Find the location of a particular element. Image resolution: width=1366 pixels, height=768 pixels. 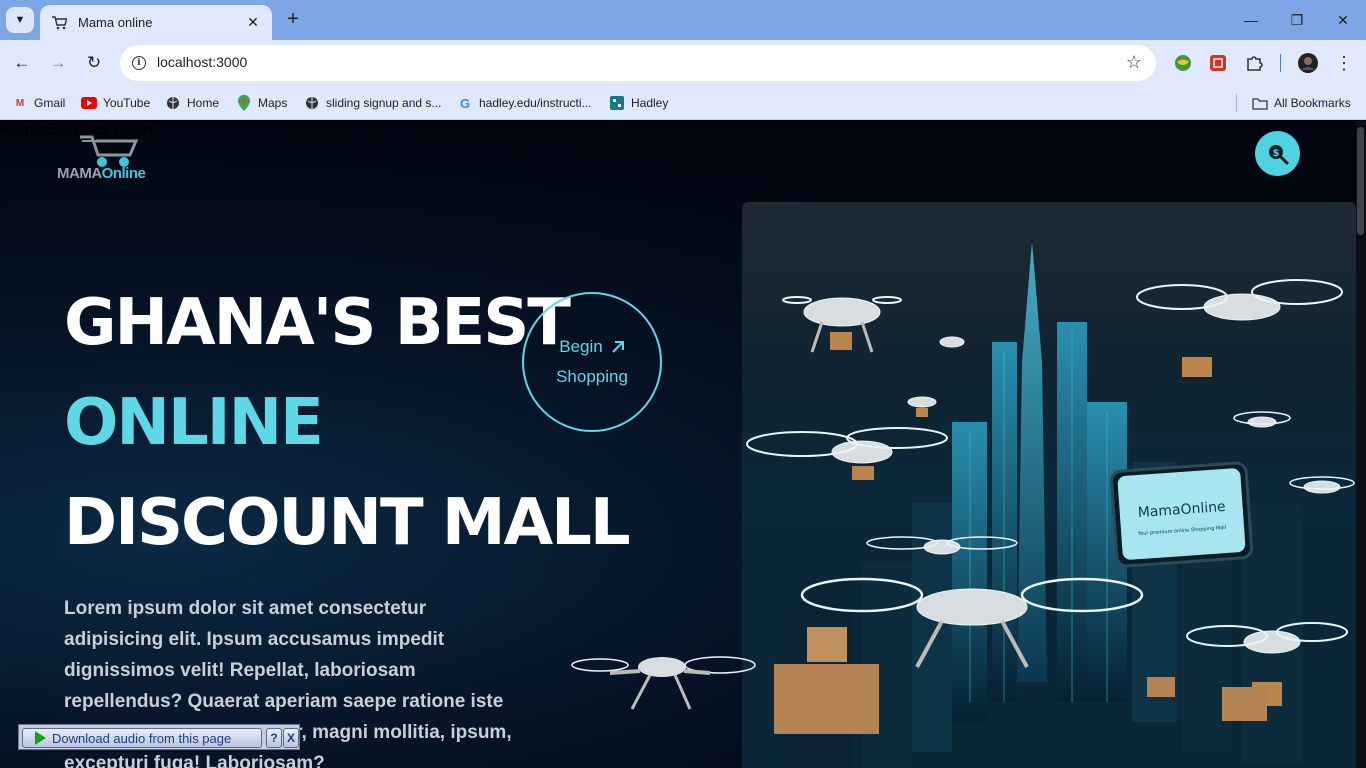

main-nav: Home Services Login is located at coordinates (683, 130).